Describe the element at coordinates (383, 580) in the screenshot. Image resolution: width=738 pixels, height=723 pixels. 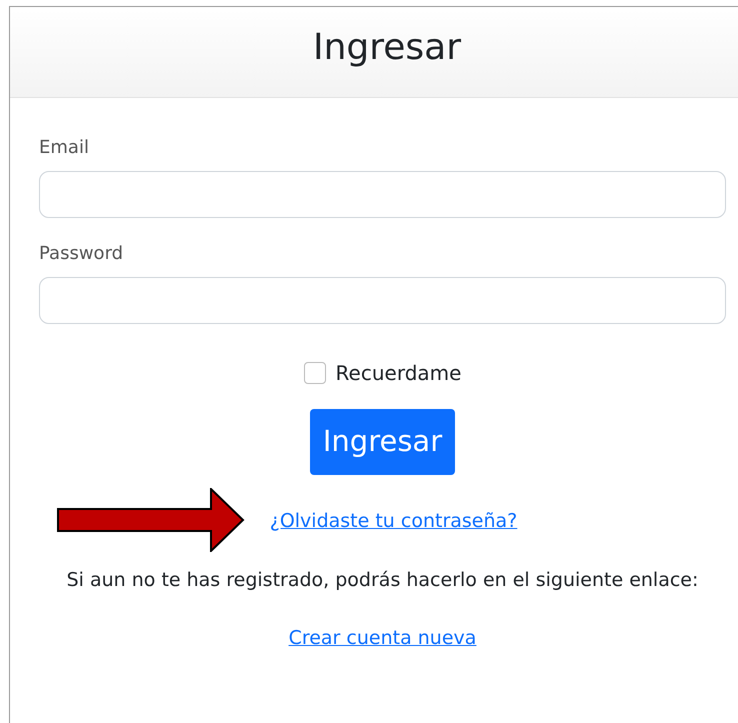
I see `register-text: Si aun no te has registrado, podrás hacerlo en el siguiente enlace:` at that location.